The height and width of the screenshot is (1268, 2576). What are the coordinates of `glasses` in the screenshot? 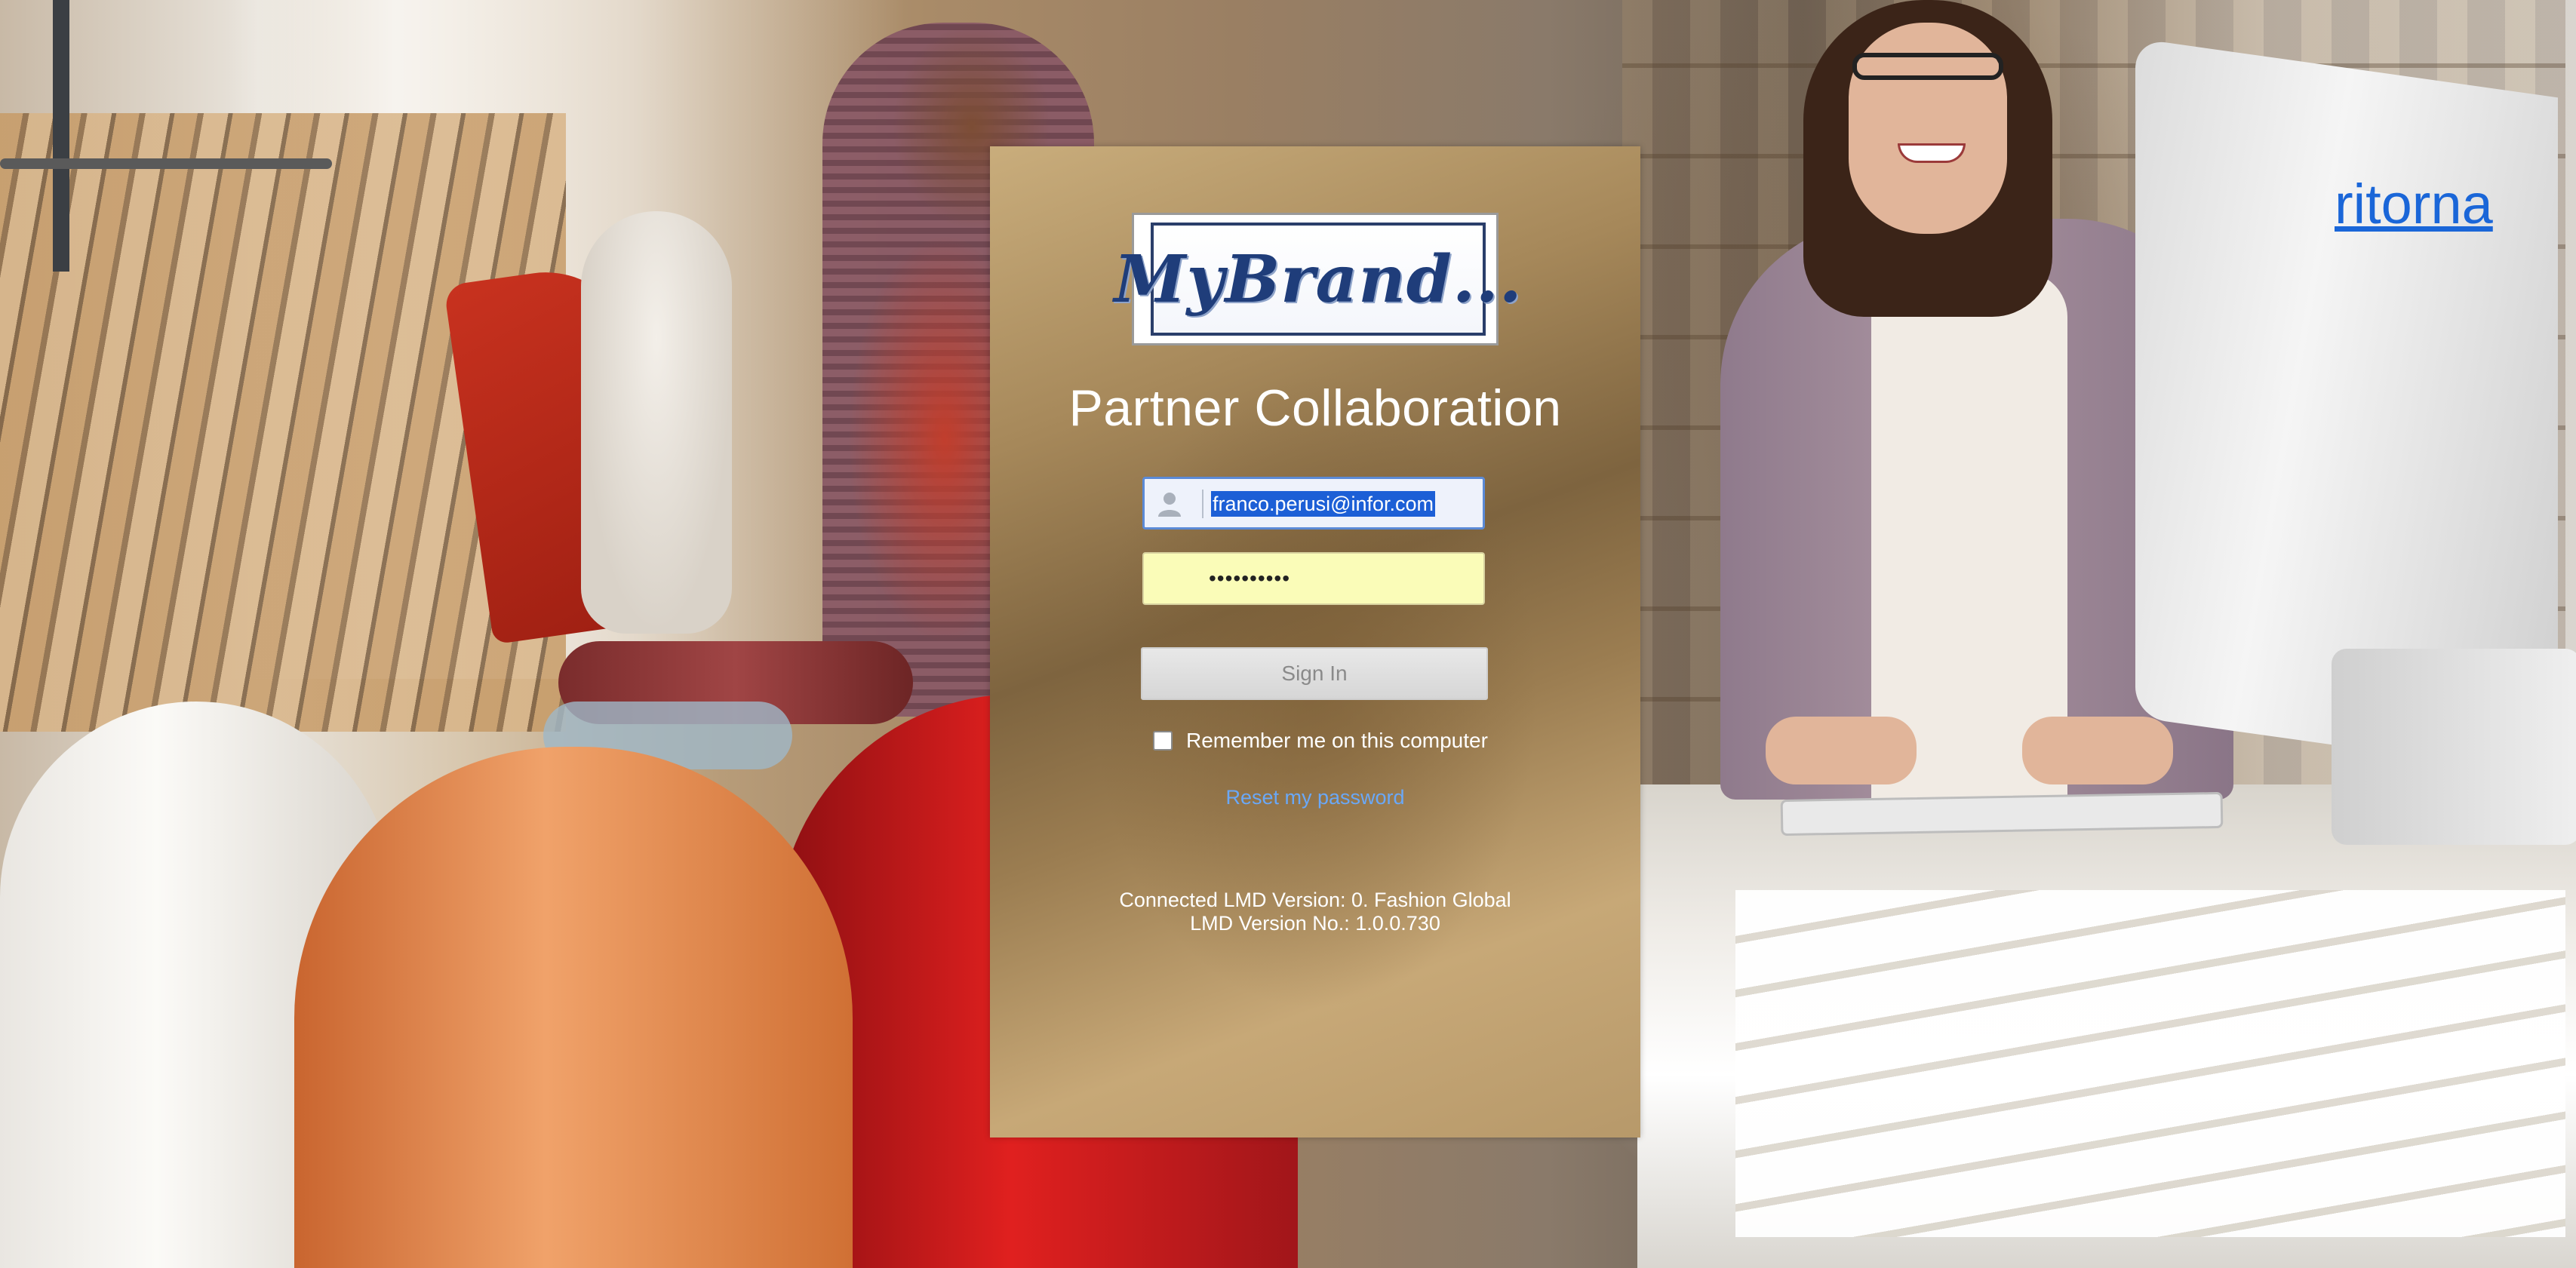 It's located at (1927, 66).